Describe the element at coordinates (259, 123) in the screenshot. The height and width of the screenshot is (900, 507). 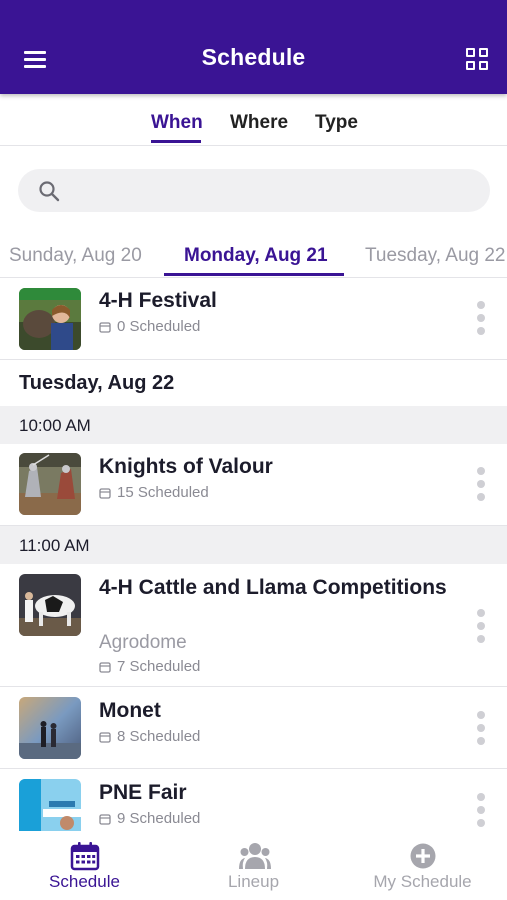
I see `tab-where: Where` at that location.